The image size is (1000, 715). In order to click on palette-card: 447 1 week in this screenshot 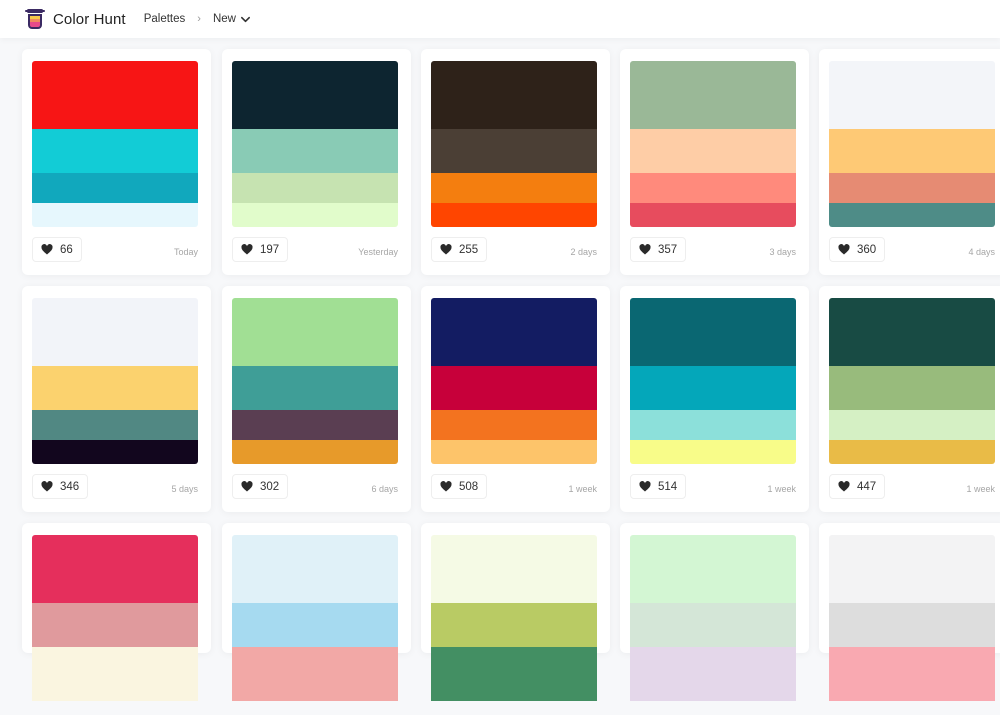, I will do `click(909, 399)`.